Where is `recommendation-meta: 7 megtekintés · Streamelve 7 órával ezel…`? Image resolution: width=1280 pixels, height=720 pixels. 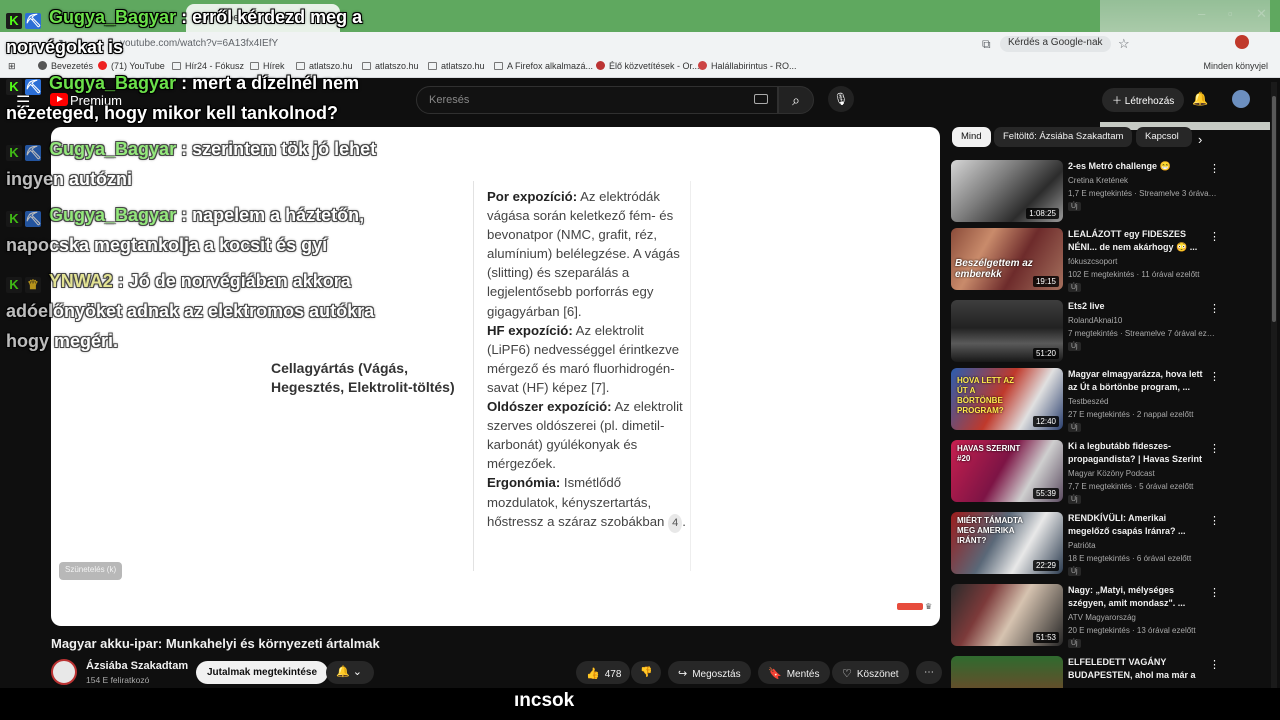
recommendation-meta: 7 megtekintés · Streamelve 7 órával ezel… is located at coordinates (1143, 333).